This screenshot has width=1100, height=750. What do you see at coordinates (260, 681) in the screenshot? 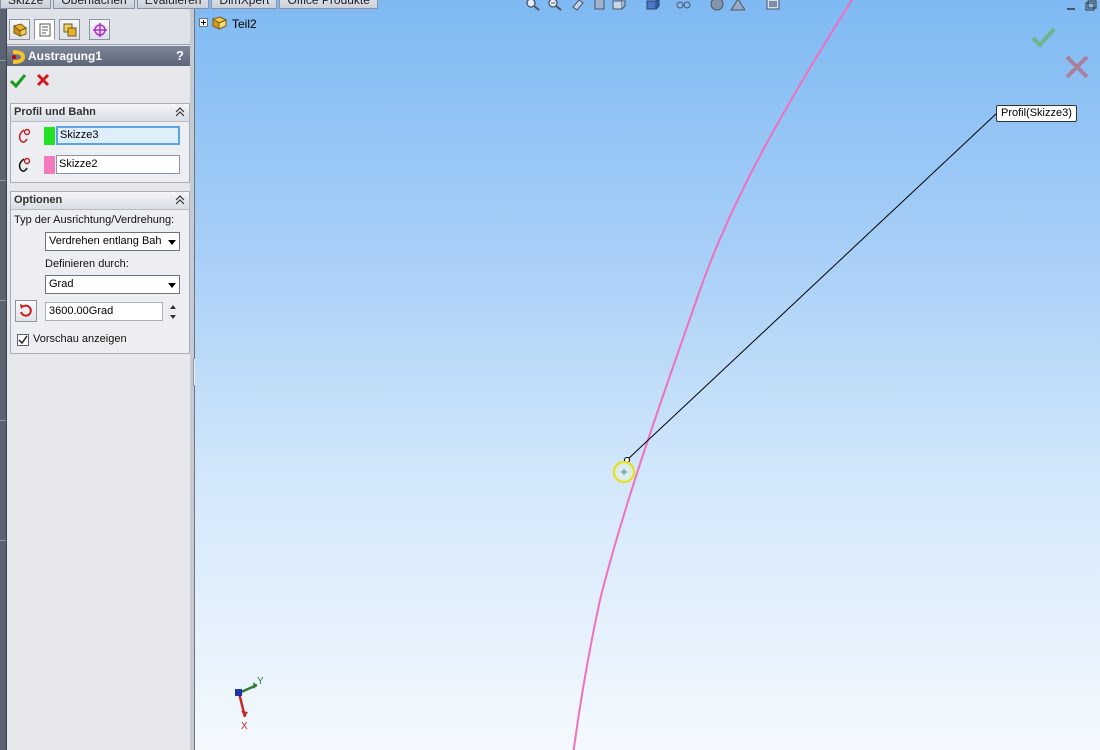
I see `triad-y-label: Y` at bounding box center [260, 681].